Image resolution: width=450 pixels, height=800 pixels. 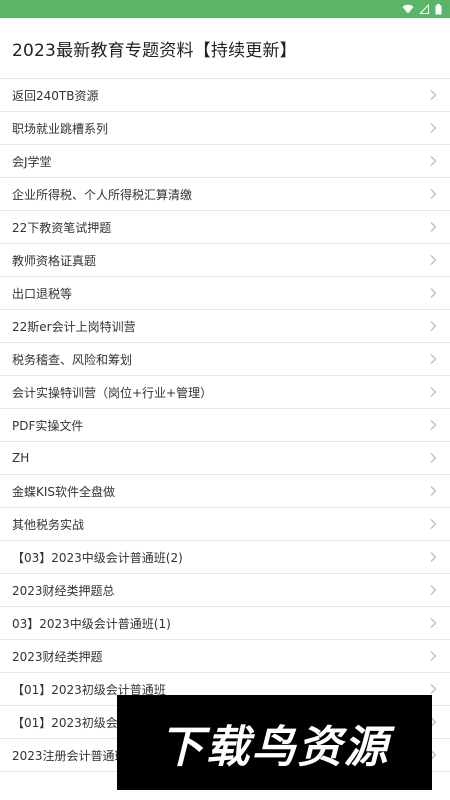 I want to click on list-item: 会计实操特训营（岗位+行业+管理）, so click(x=225, y=392).